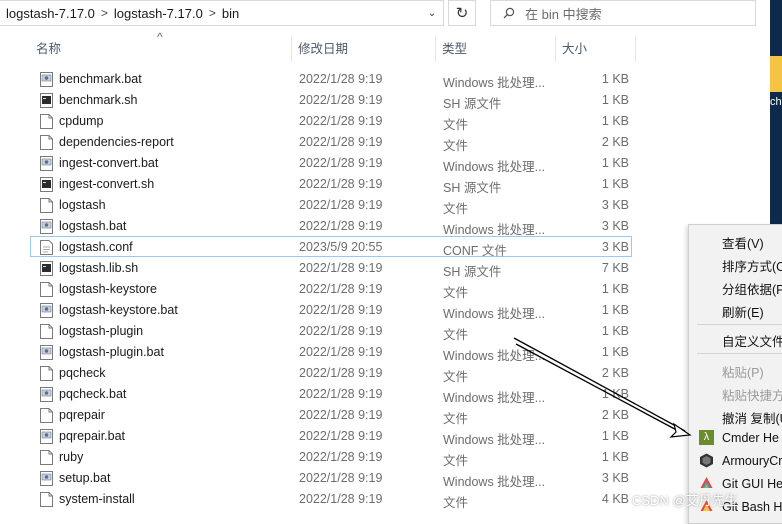 The width and height of the screenshot is (782, 524). Describe the element at coordinates (752, 340) in the screenshot. I see `menu-item-customize: 自定义文件` at that location.